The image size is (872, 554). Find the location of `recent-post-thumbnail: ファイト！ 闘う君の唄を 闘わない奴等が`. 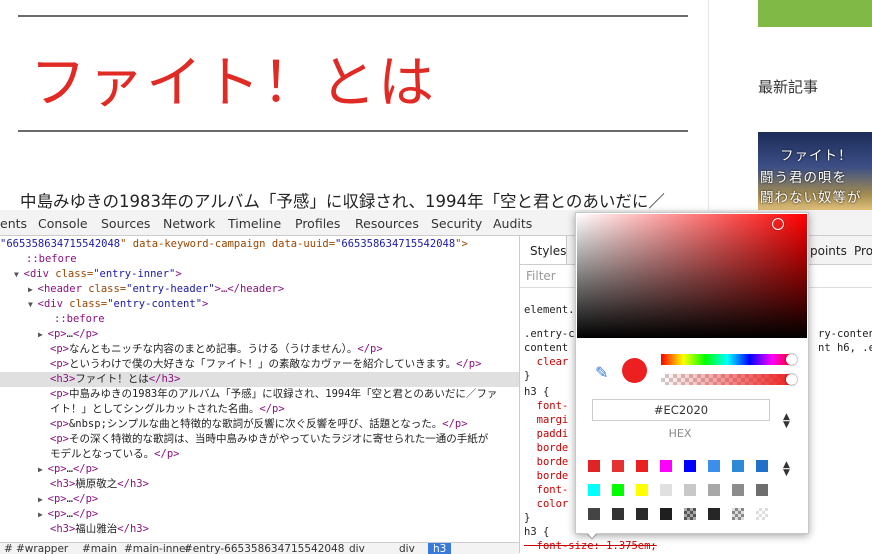

recent-post-thumbnail: ファイト！ 闘う君の唄を 闘わない奴等が is located at coordinates (815, 171).